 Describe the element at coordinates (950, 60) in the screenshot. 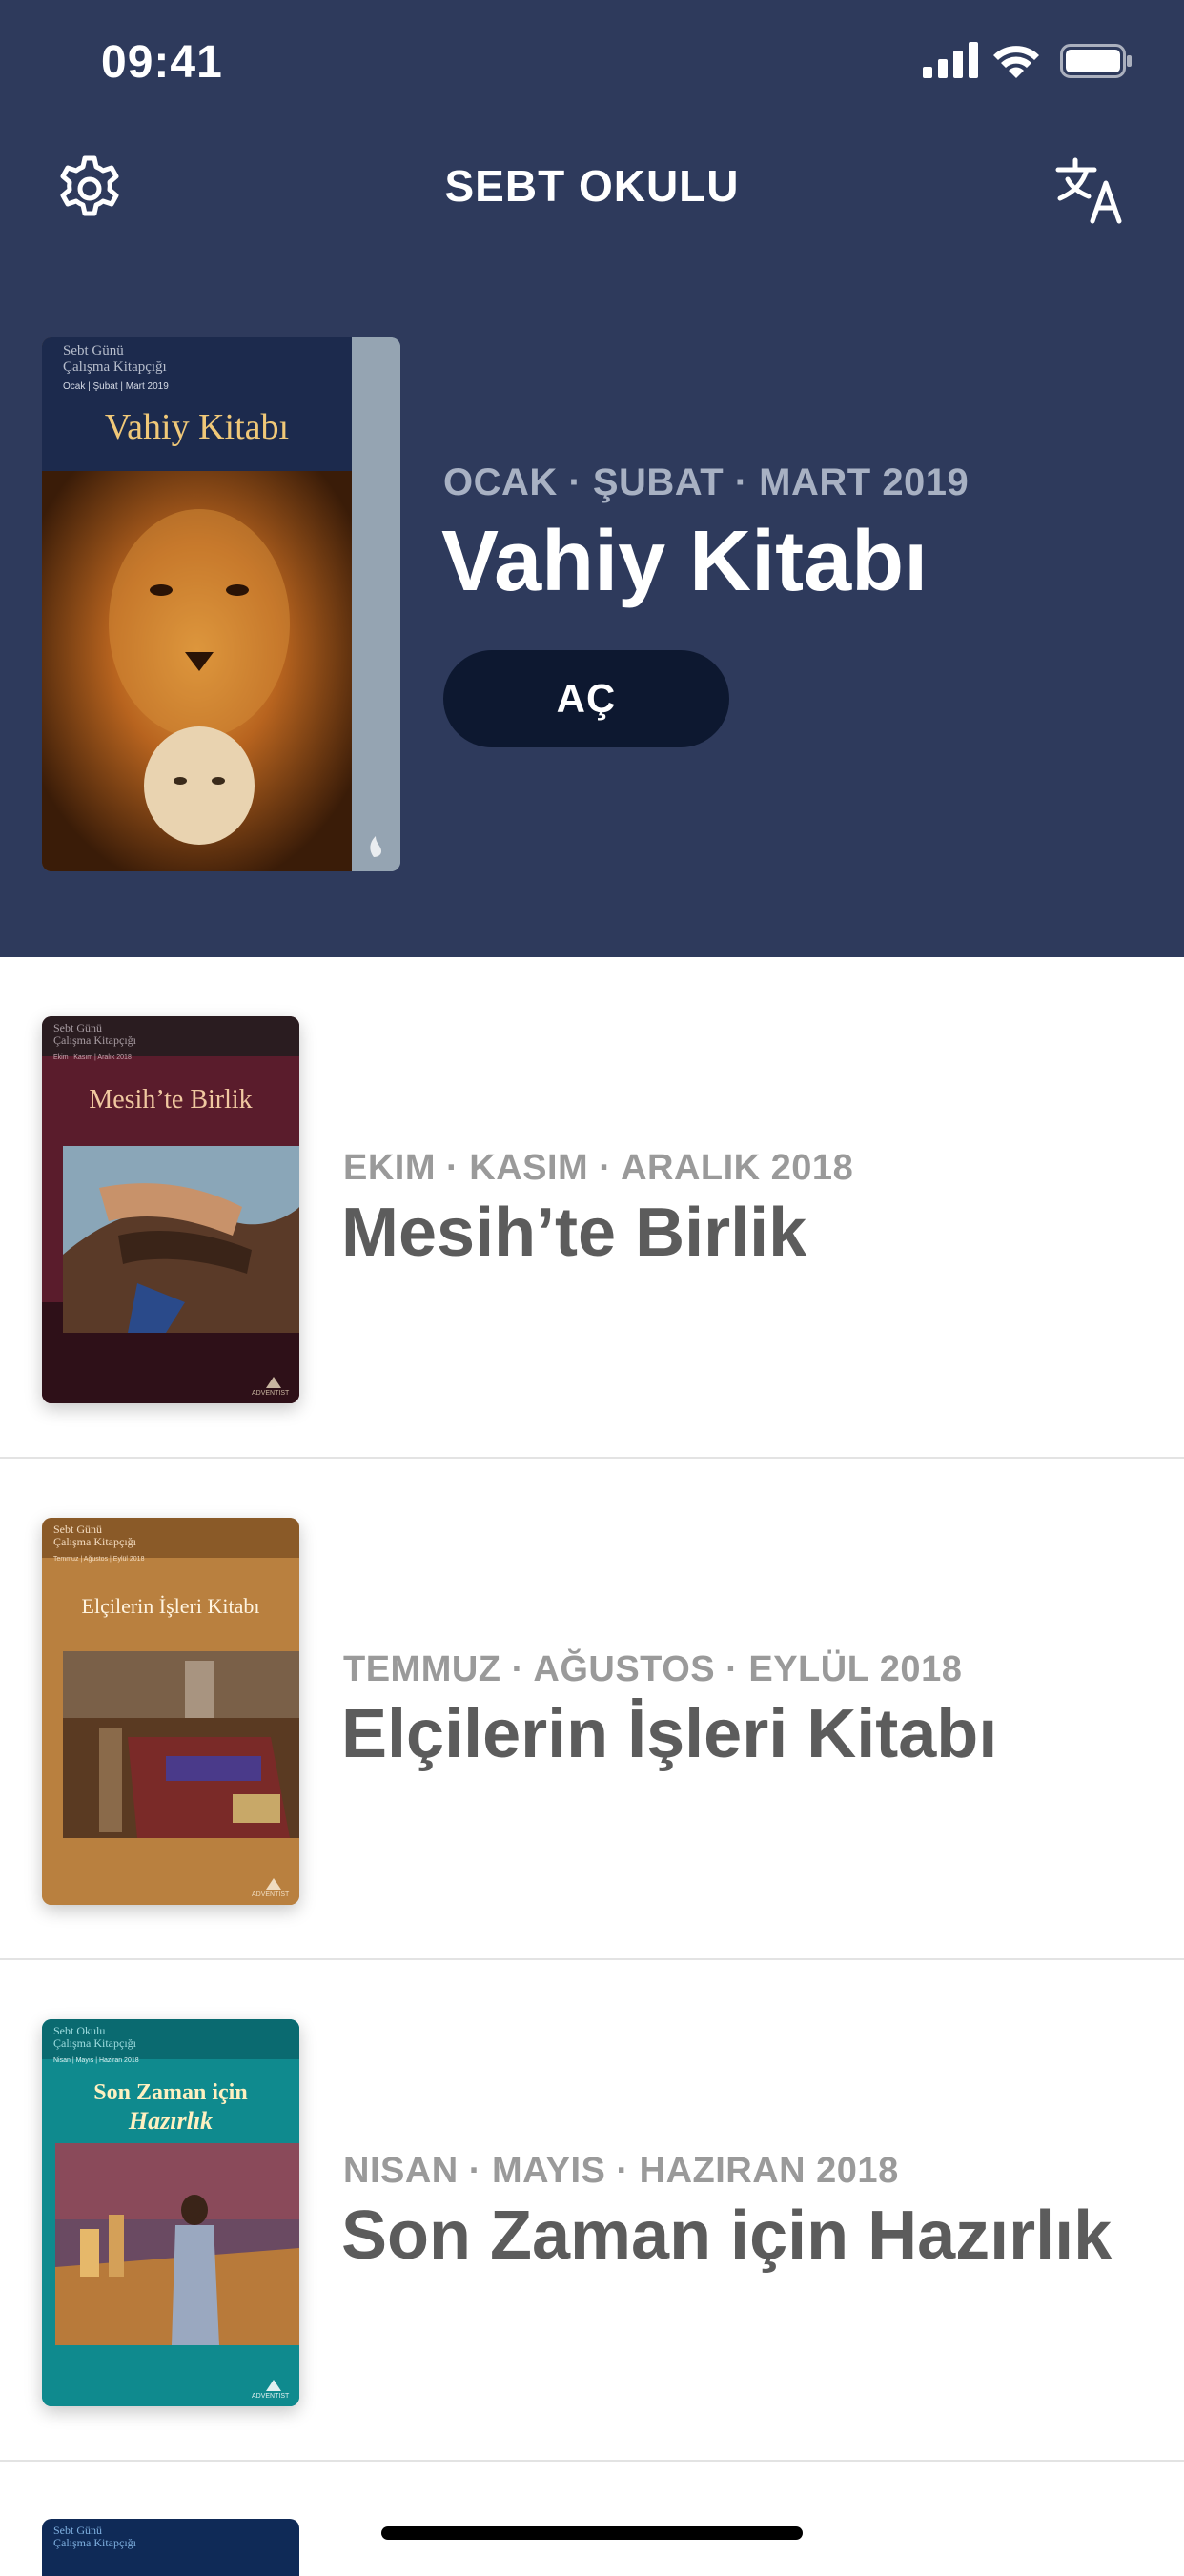

I see `cellular-signal-icon` at that location.